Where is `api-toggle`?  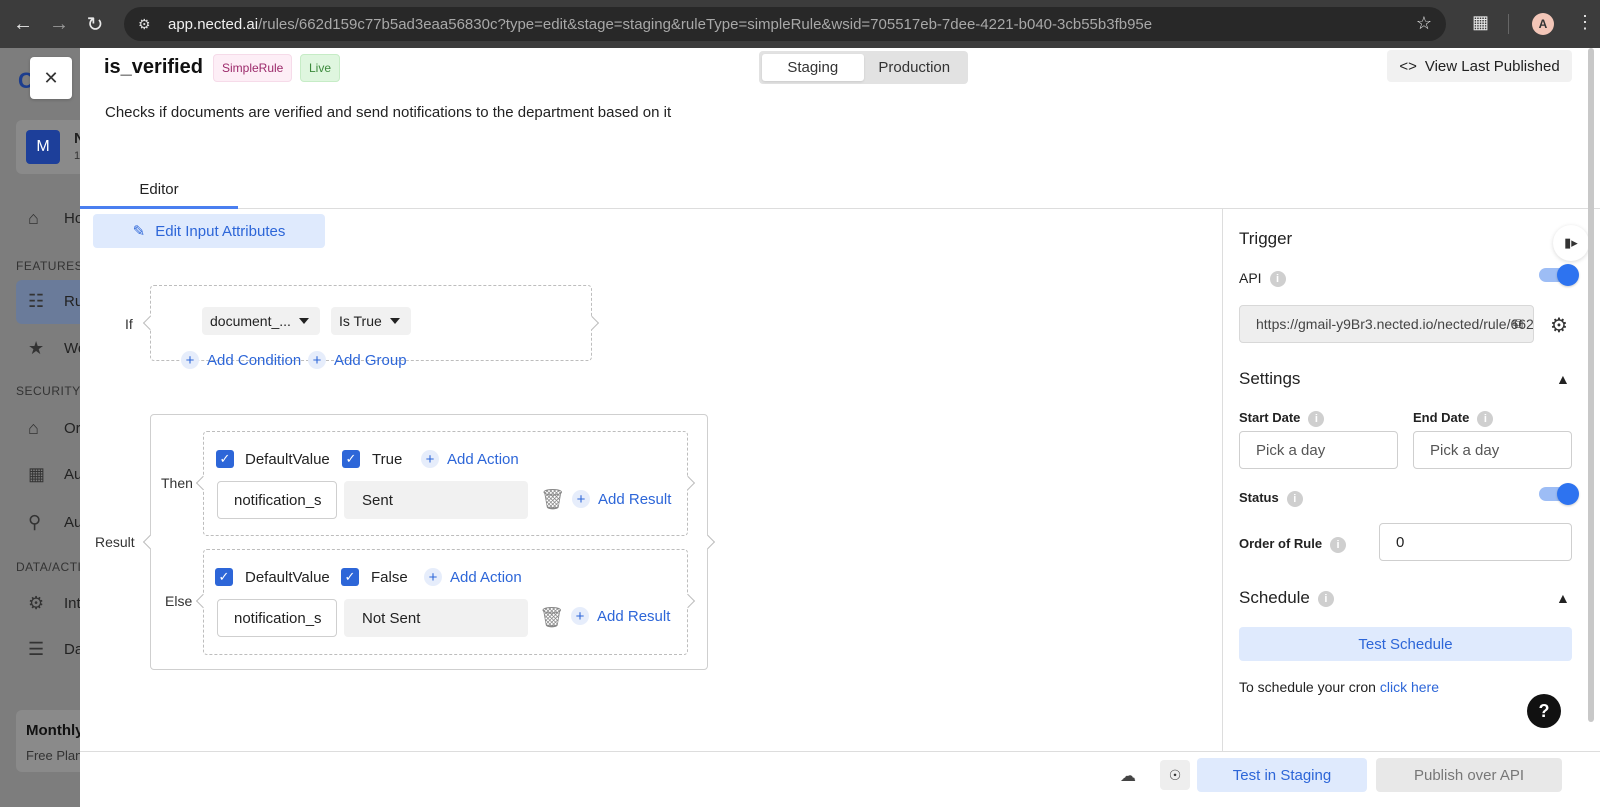
api-toggle is located at coordinates (1559, 275).